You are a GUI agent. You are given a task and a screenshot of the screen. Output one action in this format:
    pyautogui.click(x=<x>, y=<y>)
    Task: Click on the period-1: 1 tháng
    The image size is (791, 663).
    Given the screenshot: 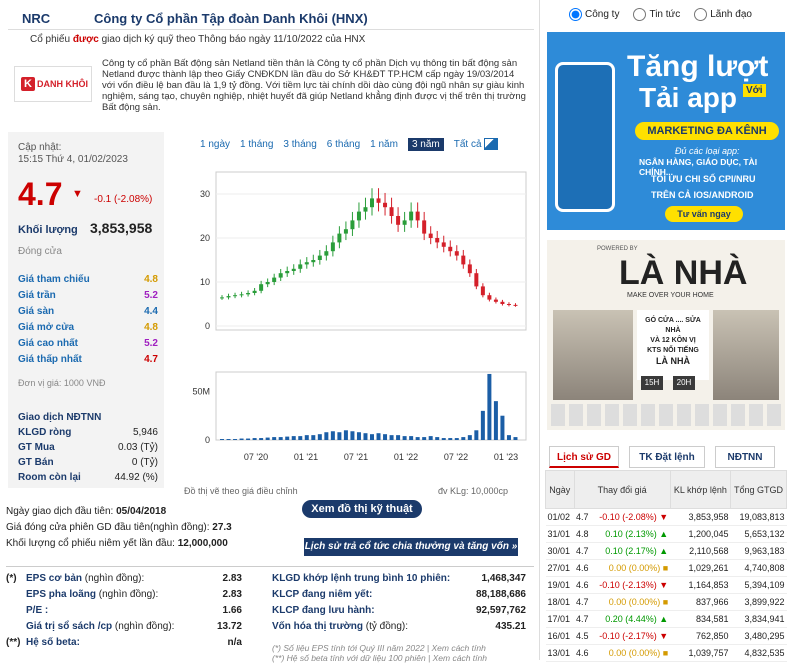 What is the action you would take?
    pyautogui.click(x=256, y=144)
    